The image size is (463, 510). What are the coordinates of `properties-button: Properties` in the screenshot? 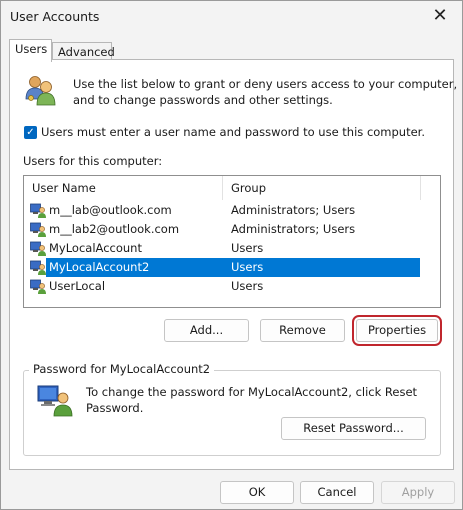 It's located at (397, 330).